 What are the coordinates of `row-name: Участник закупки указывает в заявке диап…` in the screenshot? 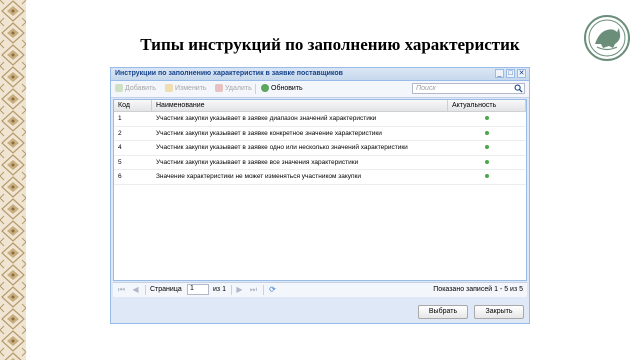 It's located at (266, 118).